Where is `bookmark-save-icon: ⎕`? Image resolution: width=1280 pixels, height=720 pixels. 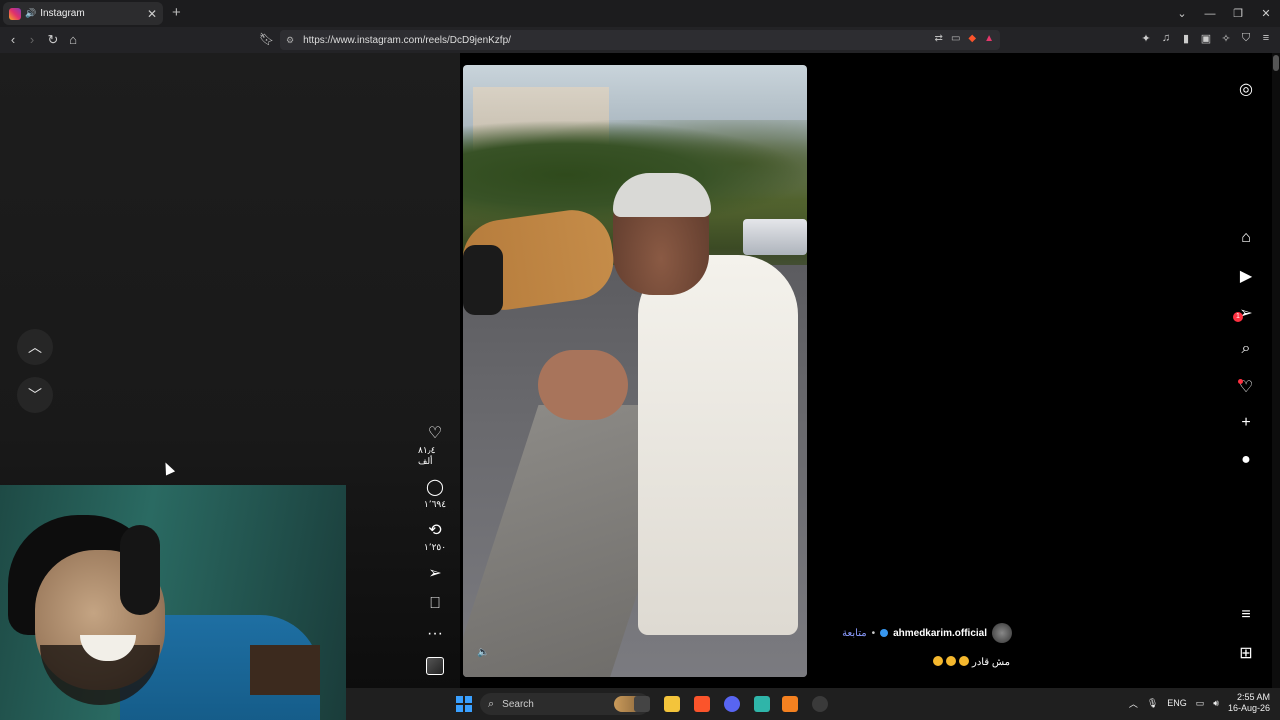 bookmark-save-icon: ⎕ is located at coordinates (435, 603).